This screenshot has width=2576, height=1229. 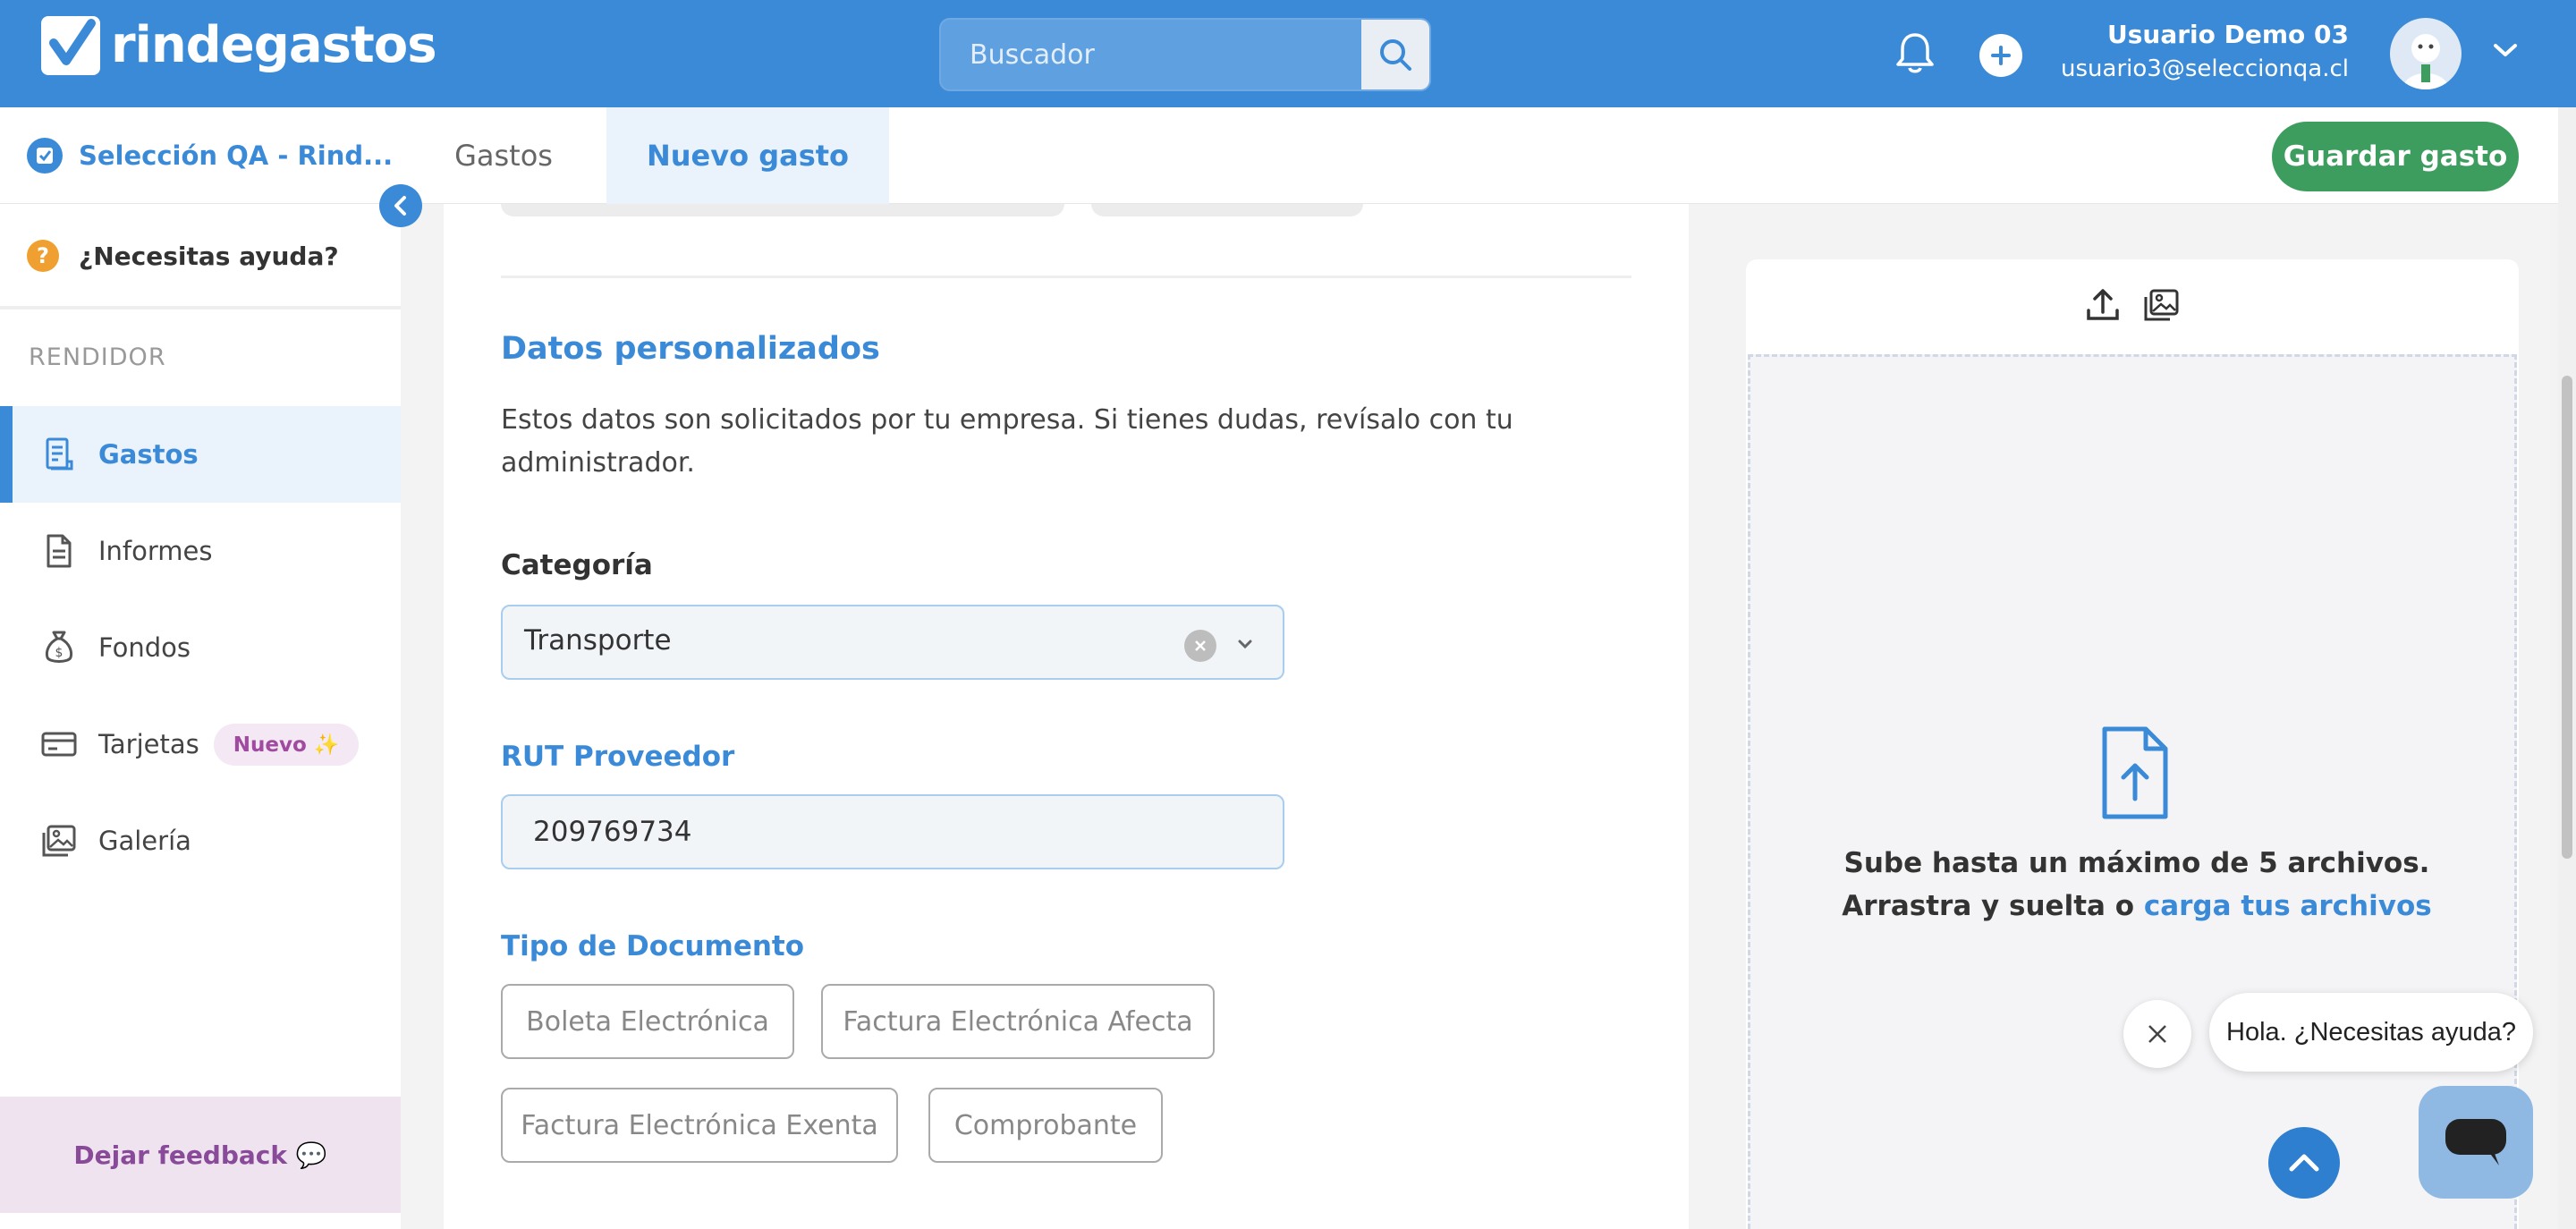 I want to click on page-scrollbar, so click(x=2567, y=668).